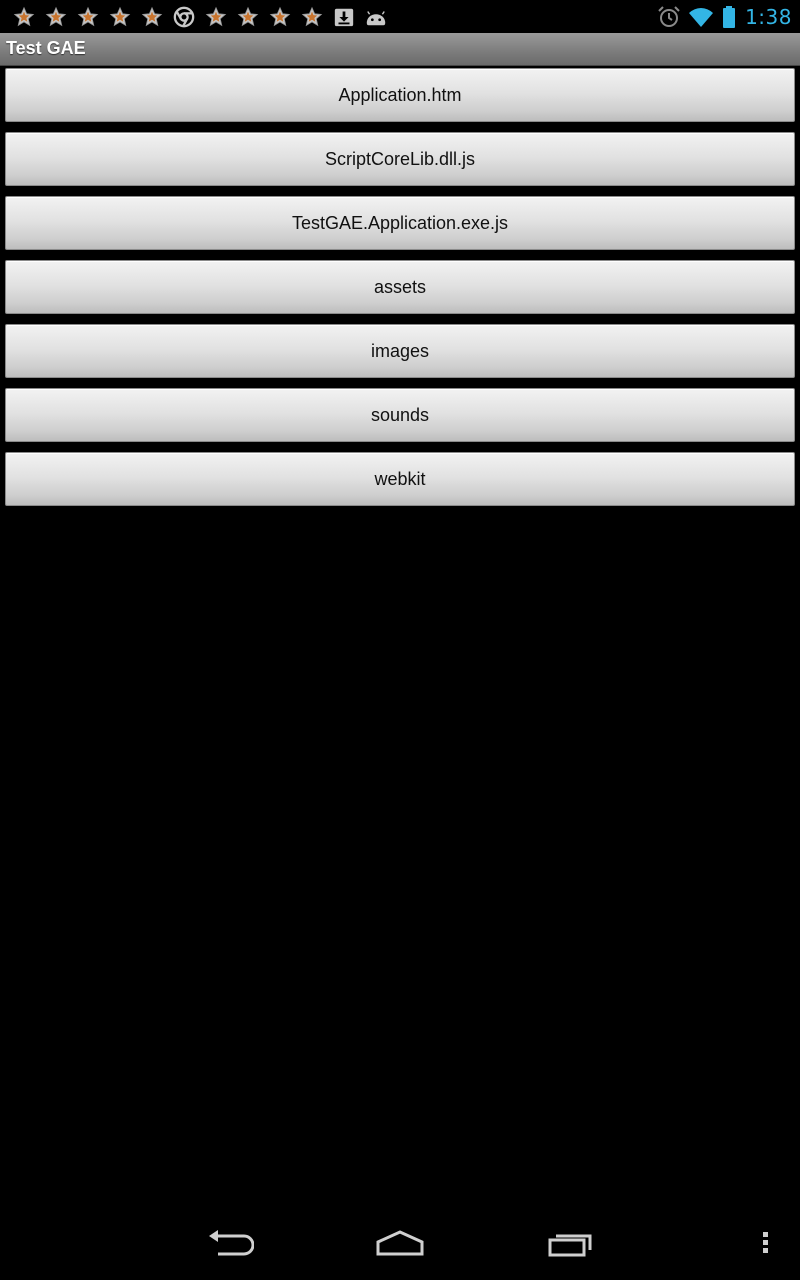 The image size is (800, 1280). I want to click on title-bar: Test GAE, so click(400, 49).